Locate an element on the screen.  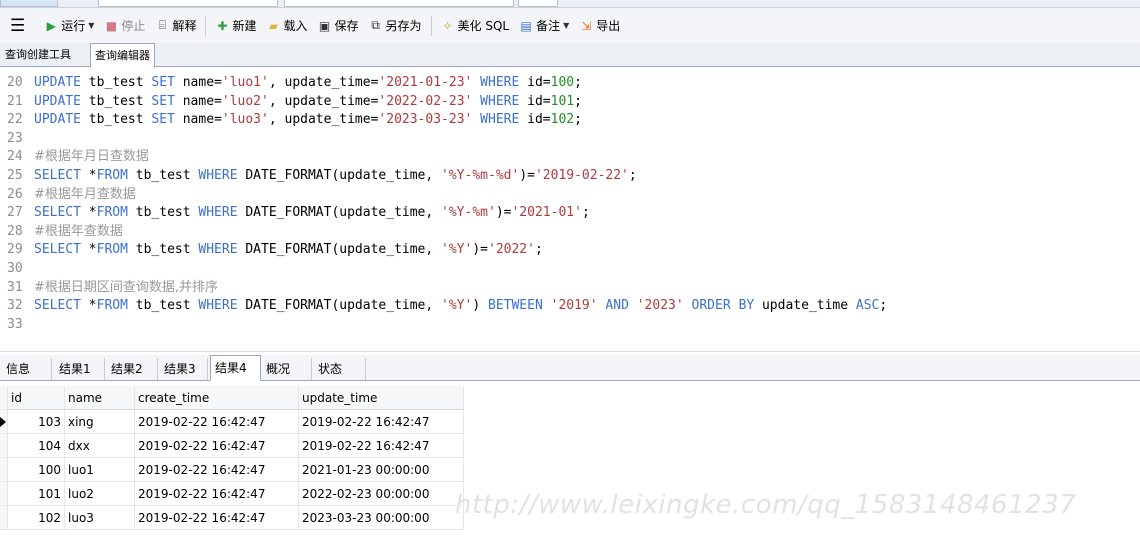
run-label: 运行 is located at coordinates (73, 26).